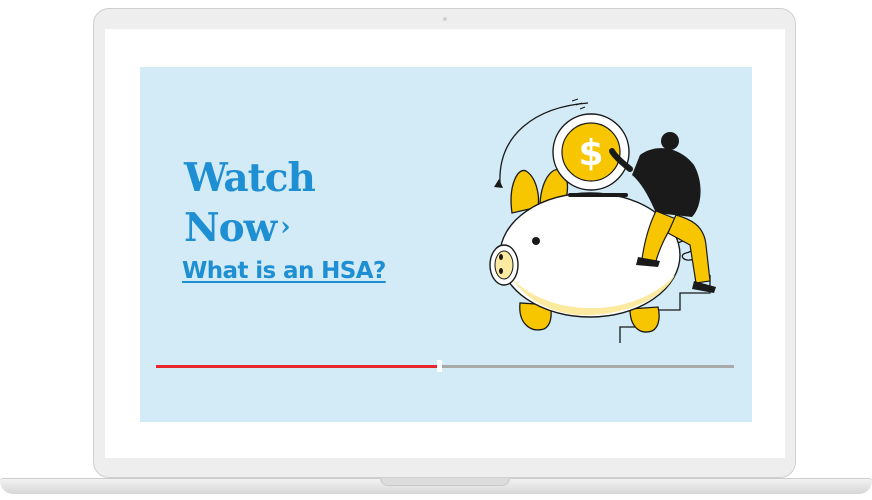 This screenshot has height=500, width=872. I want to click on coin-dollar-symbol: $, so click(590, 153).